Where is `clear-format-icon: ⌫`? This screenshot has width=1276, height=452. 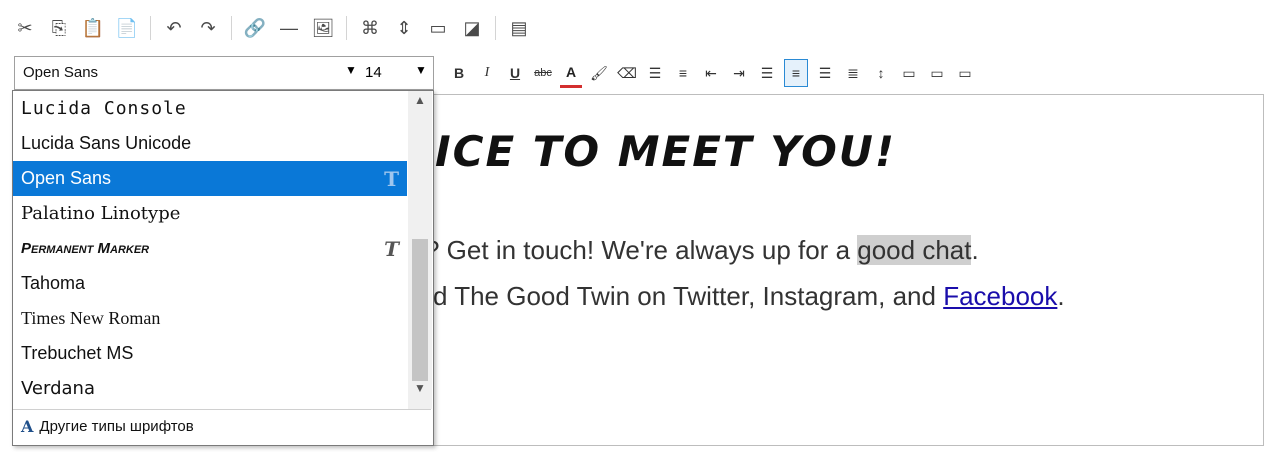
clear-format-icon: ⌫ is located at coordinates (627, 73).